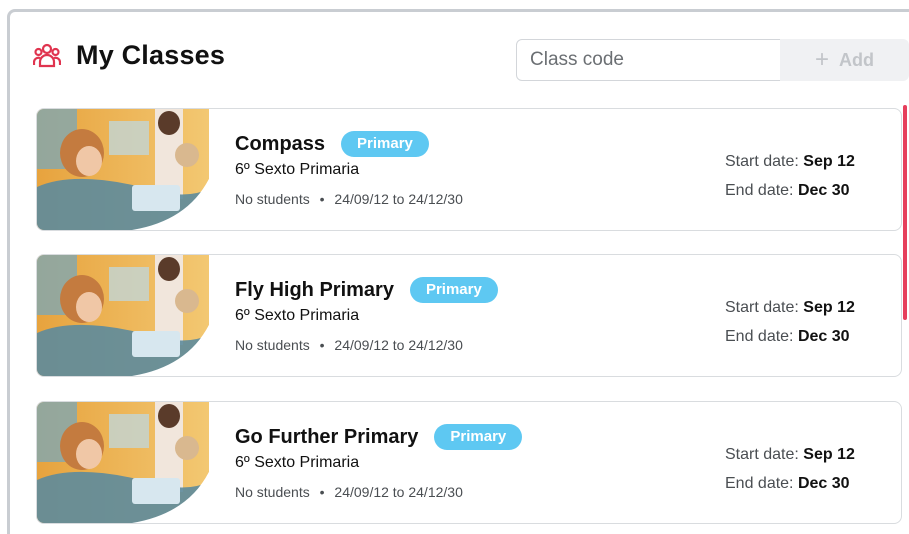 This screenshot has width=909, height=534. Describe the element at coordinates (280, 143) in the screenshot. I see `class-title: Compass` at that location.